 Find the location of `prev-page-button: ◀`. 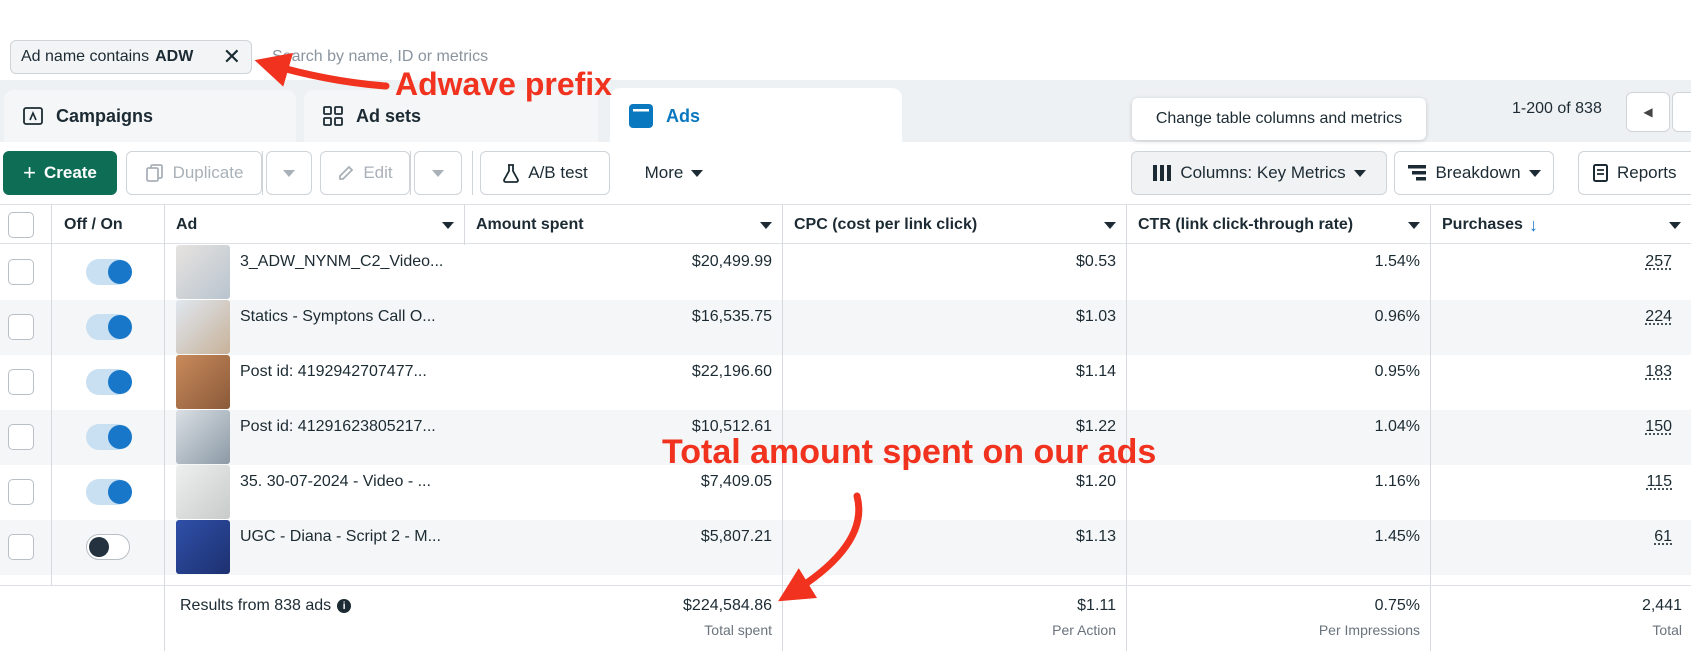

prev-page-button: ◀ is located at coordinates (1648, 112).